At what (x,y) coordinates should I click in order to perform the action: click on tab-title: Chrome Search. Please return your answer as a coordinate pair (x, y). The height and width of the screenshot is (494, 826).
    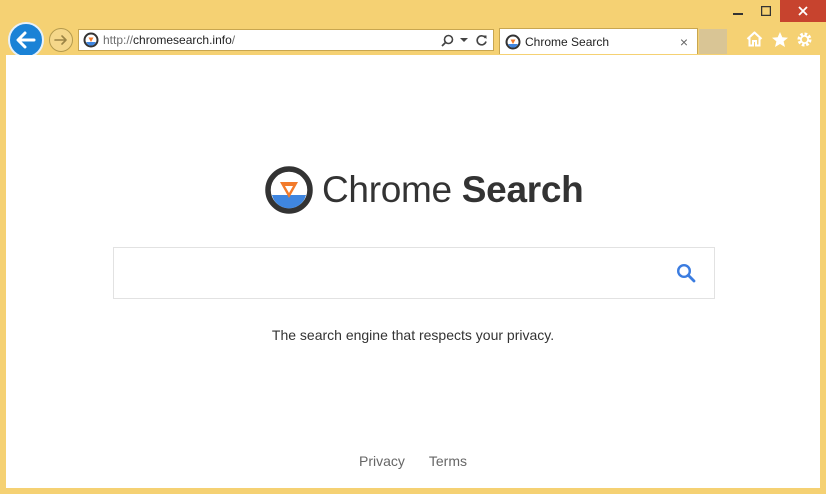
    Looking at the image, I should click on (567, 41).